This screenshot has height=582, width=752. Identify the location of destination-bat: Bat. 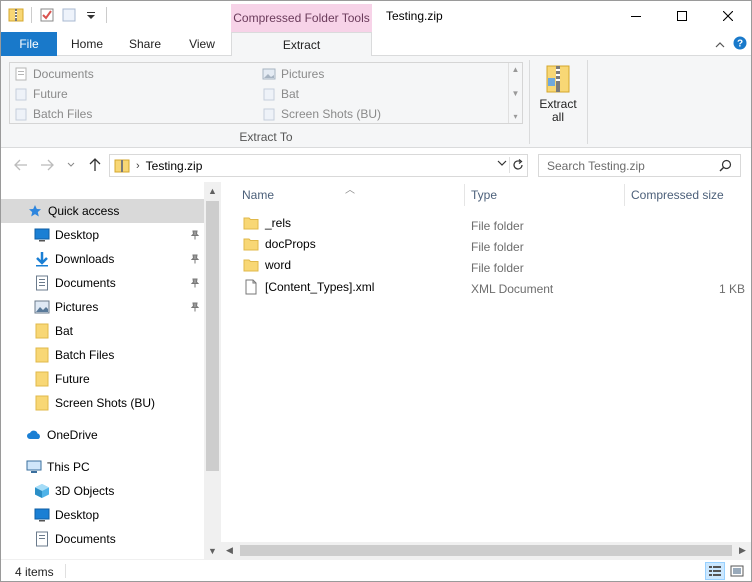
(280, 94).